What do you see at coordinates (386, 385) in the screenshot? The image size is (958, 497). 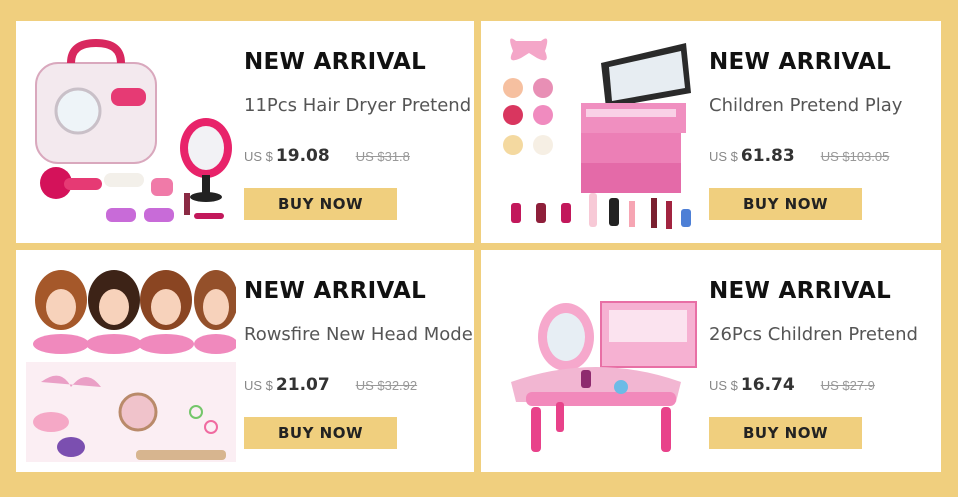 I see `original-price: US $32.92` at bounding box center [386, 385].